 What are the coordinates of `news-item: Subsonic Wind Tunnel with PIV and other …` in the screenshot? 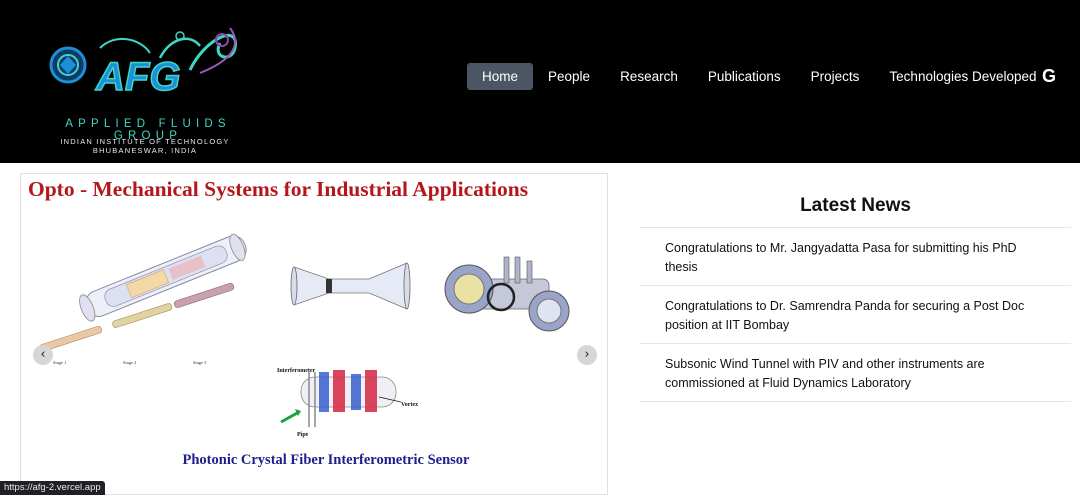 It's located at (855, 373).